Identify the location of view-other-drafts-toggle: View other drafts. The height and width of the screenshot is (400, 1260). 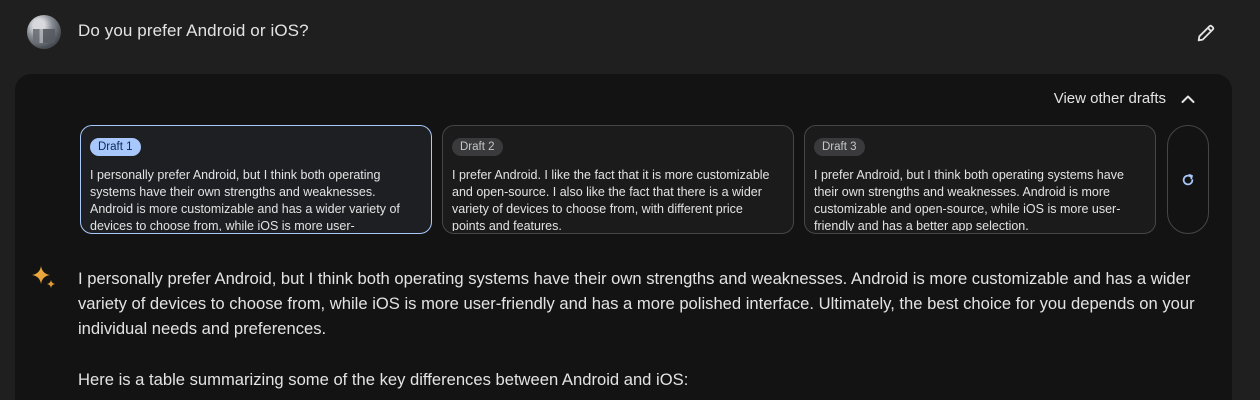
(1125, 98).